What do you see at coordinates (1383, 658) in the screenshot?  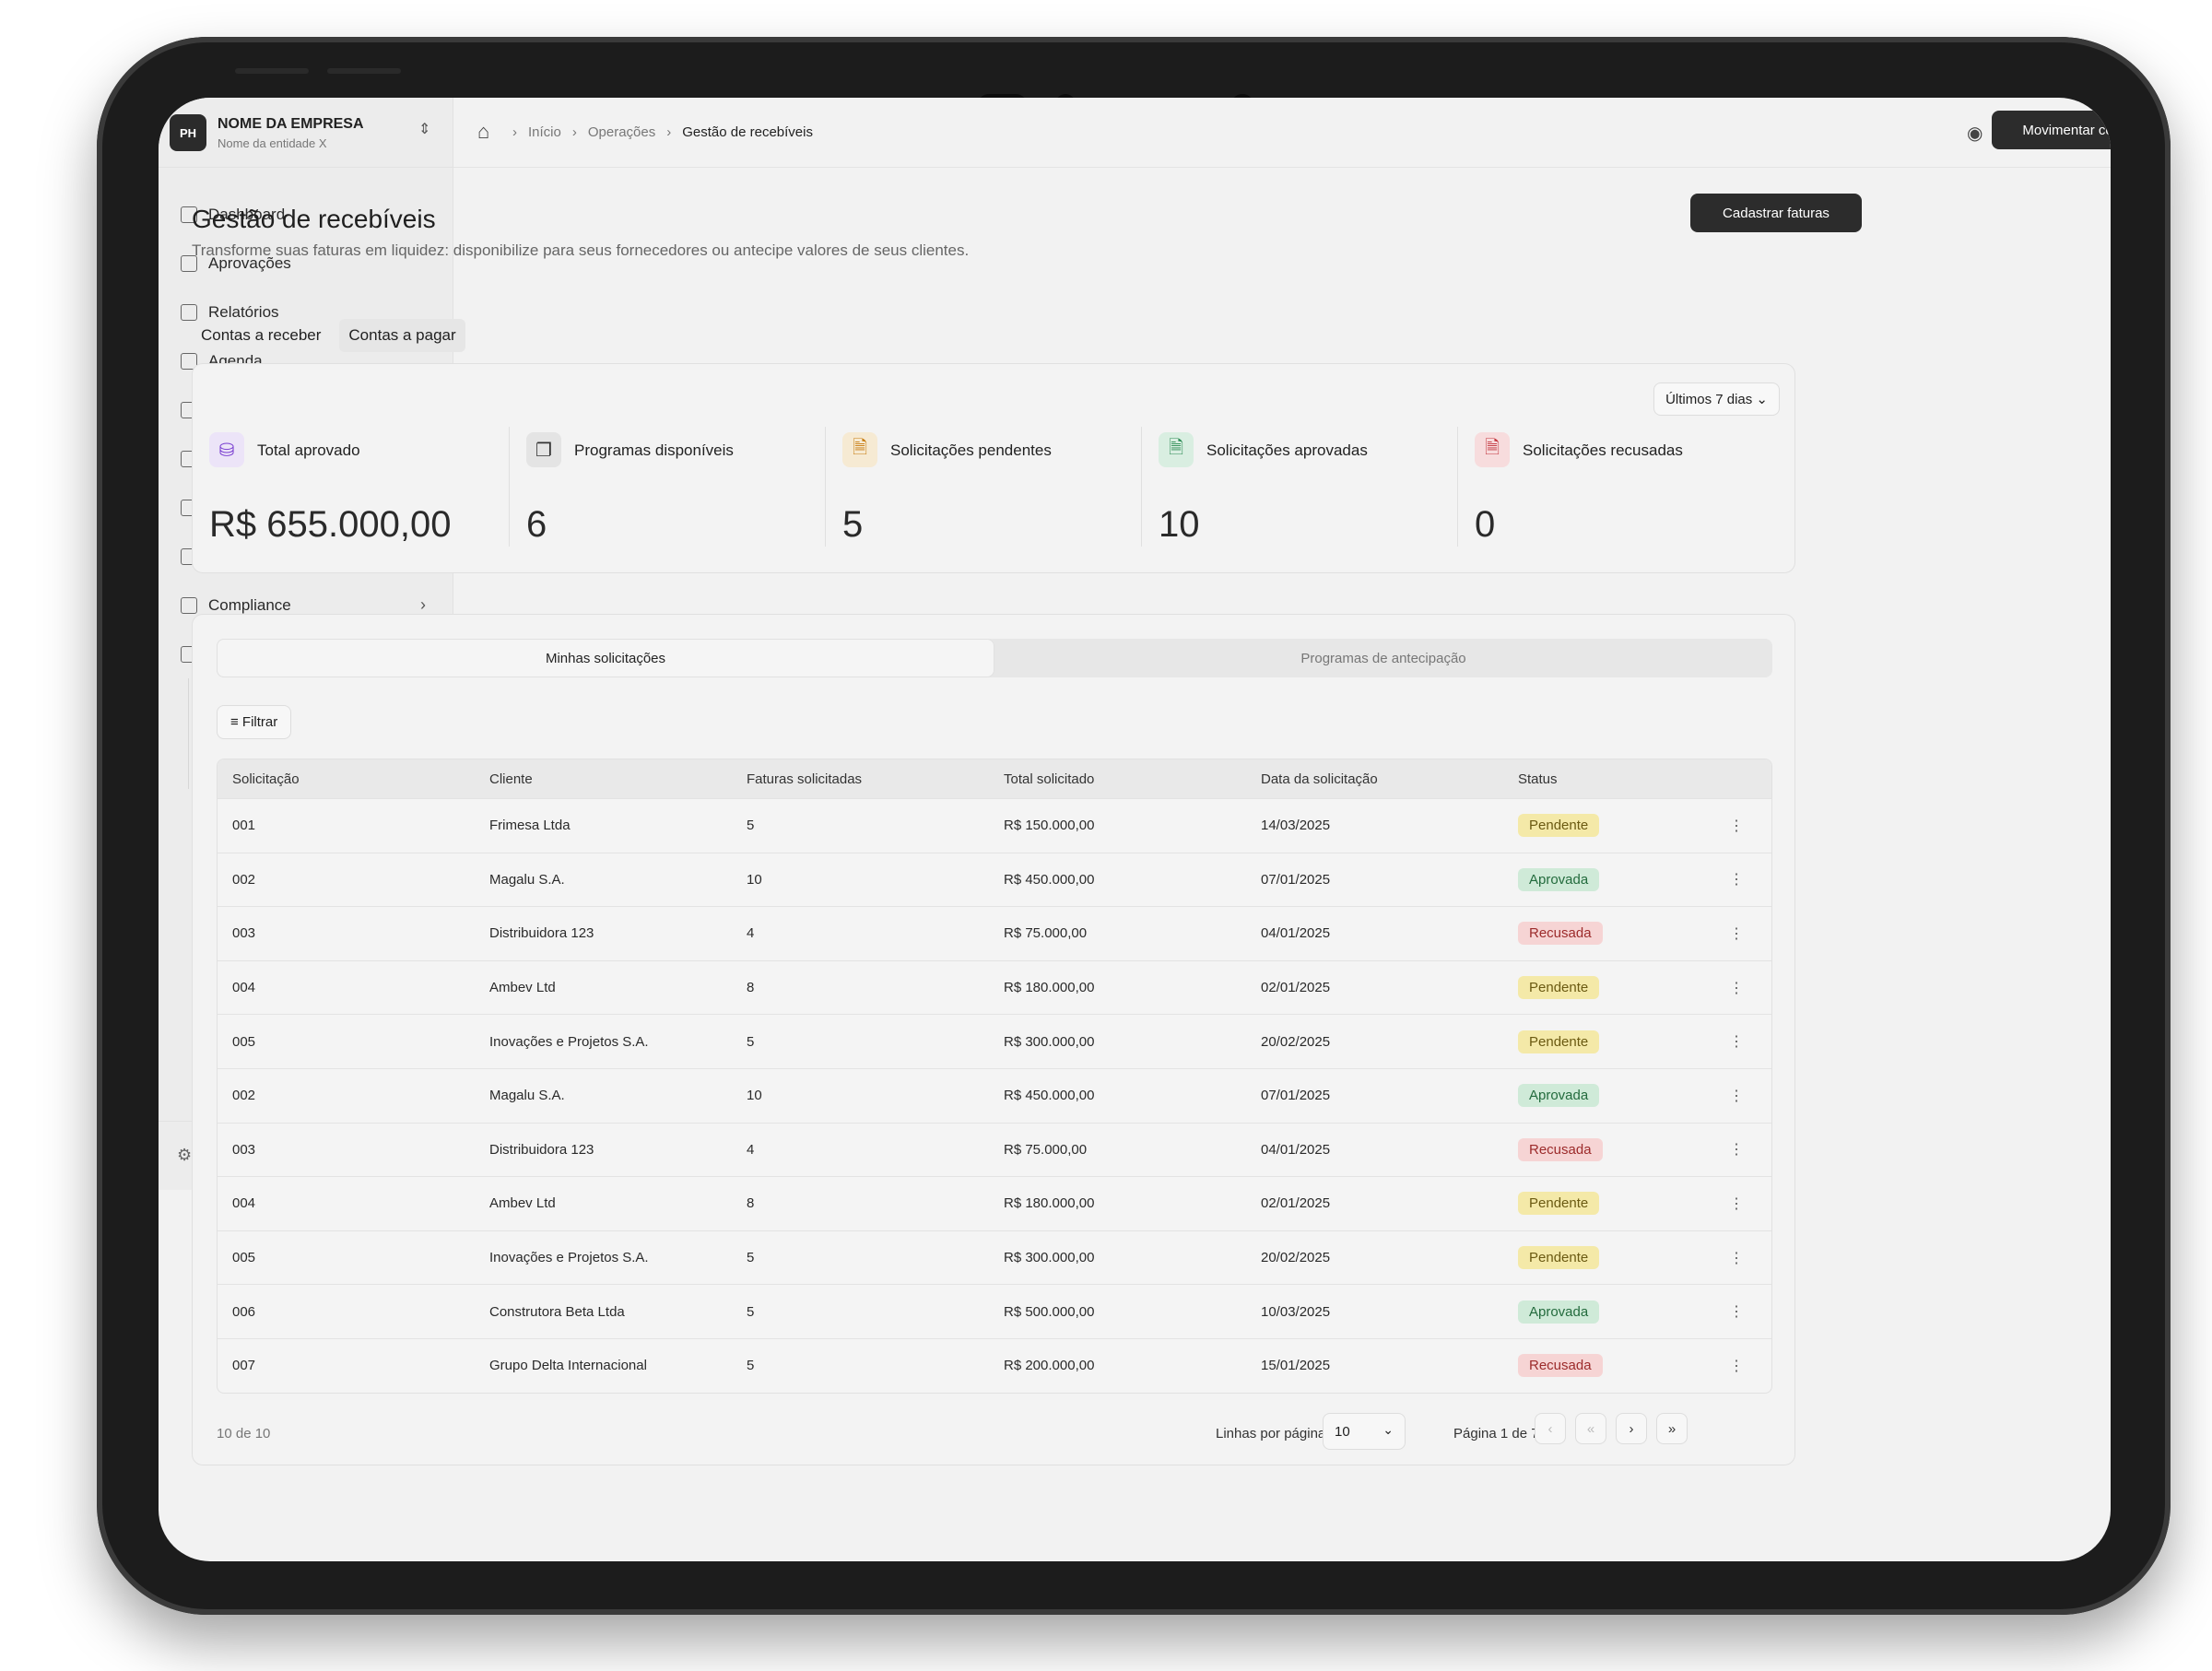 I see `tab-programas-antecipacao: Programas de antecipação` at bounding box center [1383, 658].